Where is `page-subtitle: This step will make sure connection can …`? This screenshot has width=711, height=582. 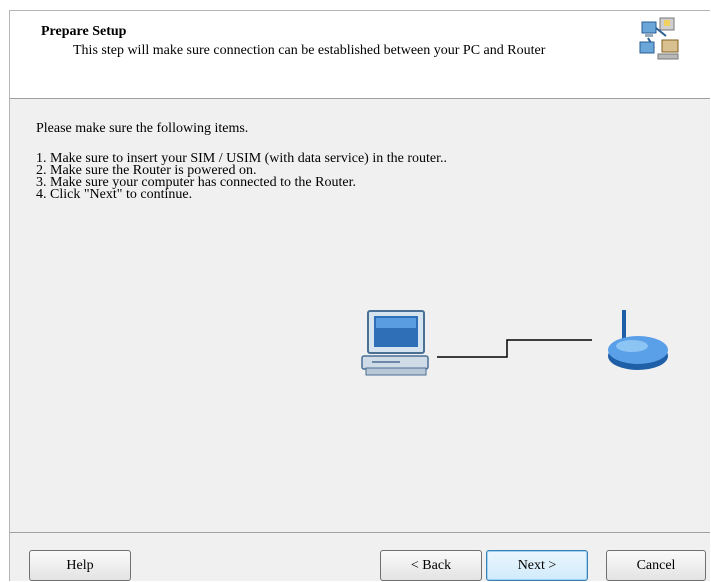 page-subtitle: This step will make sure connection can … is located at coordinates (309, 50).